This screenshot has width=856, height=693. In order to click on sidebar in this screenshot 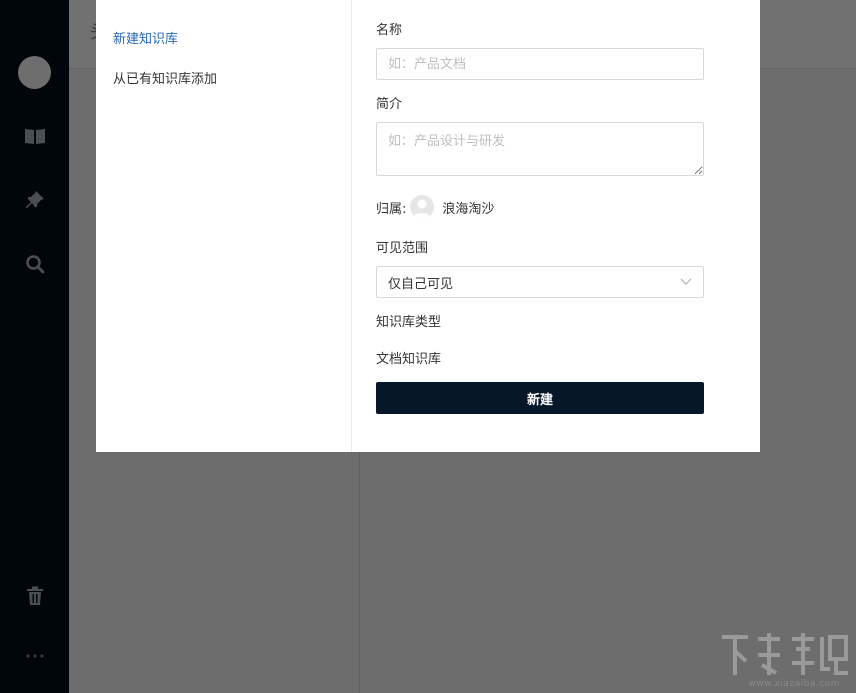, I will do `click(34, 346)`.